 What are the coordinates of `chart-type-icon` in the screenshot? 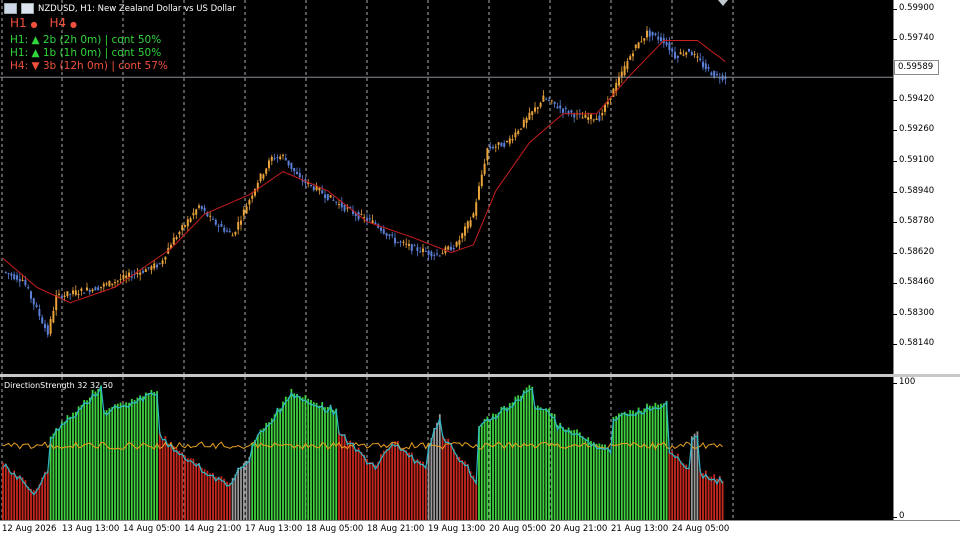 It's located at (27, 8).